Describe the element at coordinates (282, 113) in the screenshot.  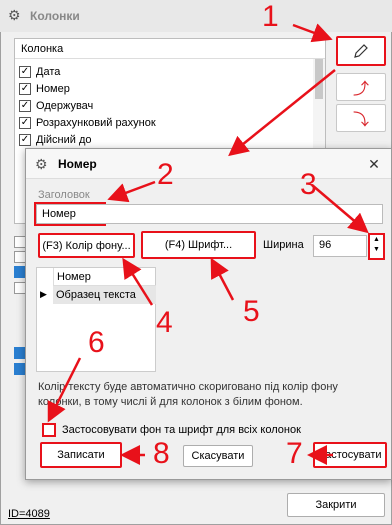
I see `arrow-1b` at that location.